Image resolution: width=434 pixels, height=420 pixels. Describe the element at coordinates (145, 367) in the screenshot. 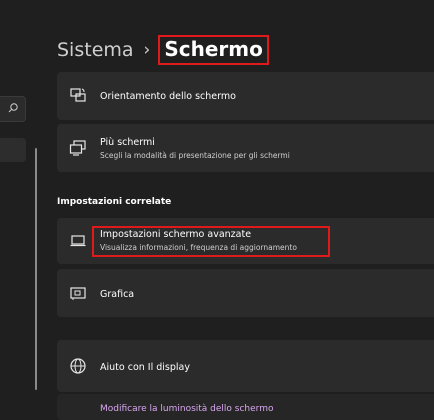

I see `help-display-label: Aiuto con Il display` at that location.